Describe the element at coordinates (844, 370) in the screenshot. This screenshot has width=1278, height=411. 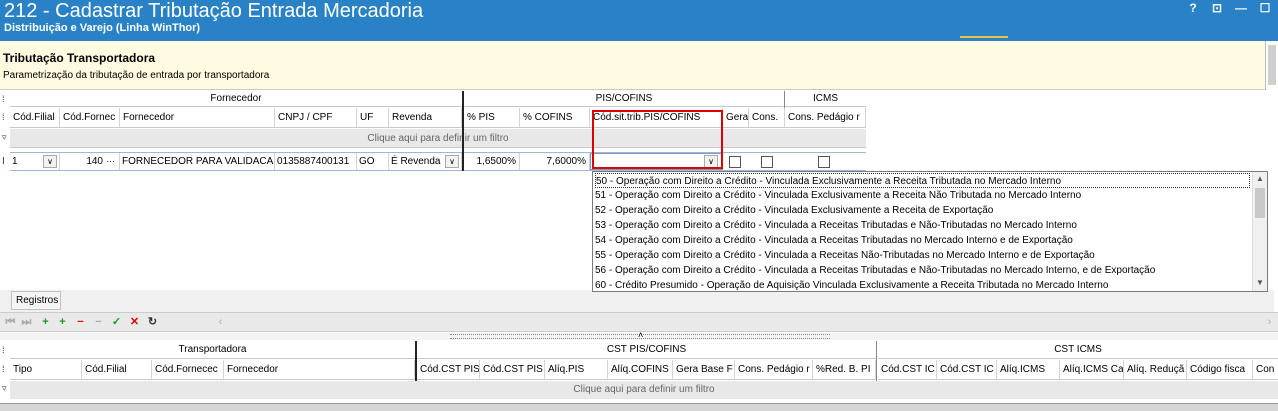
I see `col-red-base-pis: %Red. B. PI` at that location.